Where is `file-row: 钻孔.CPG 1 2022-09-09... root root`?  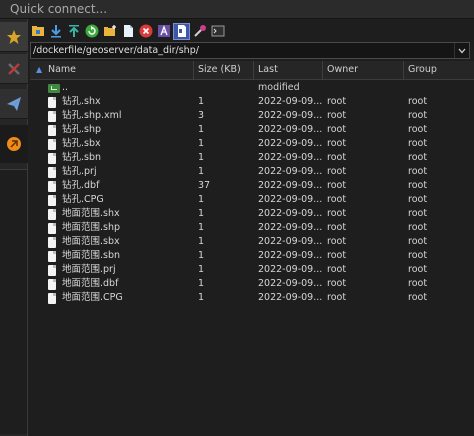
file-row: 钻孔.CPG 1 2022-09-09... root root is located at coordinates (252, 200).